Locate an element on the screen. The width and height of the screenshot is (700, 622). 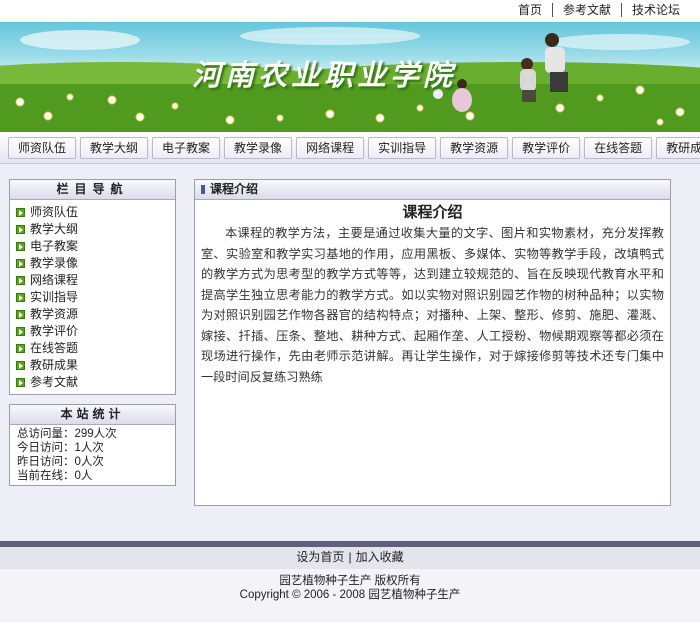
stats-row-total: 总访问量：299人次 is located at coordinates (67, 434).